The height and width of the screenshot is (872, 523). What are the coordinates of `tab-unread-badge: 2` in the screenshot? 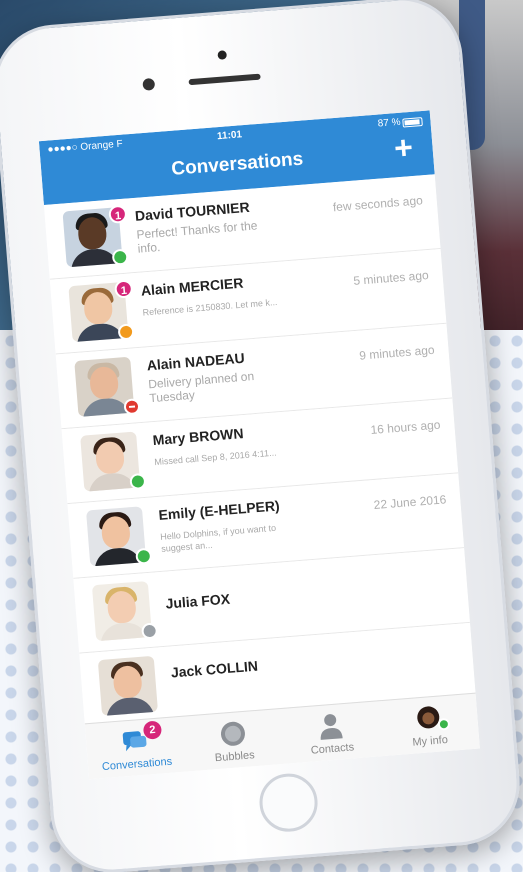 It's located at (152, 730).